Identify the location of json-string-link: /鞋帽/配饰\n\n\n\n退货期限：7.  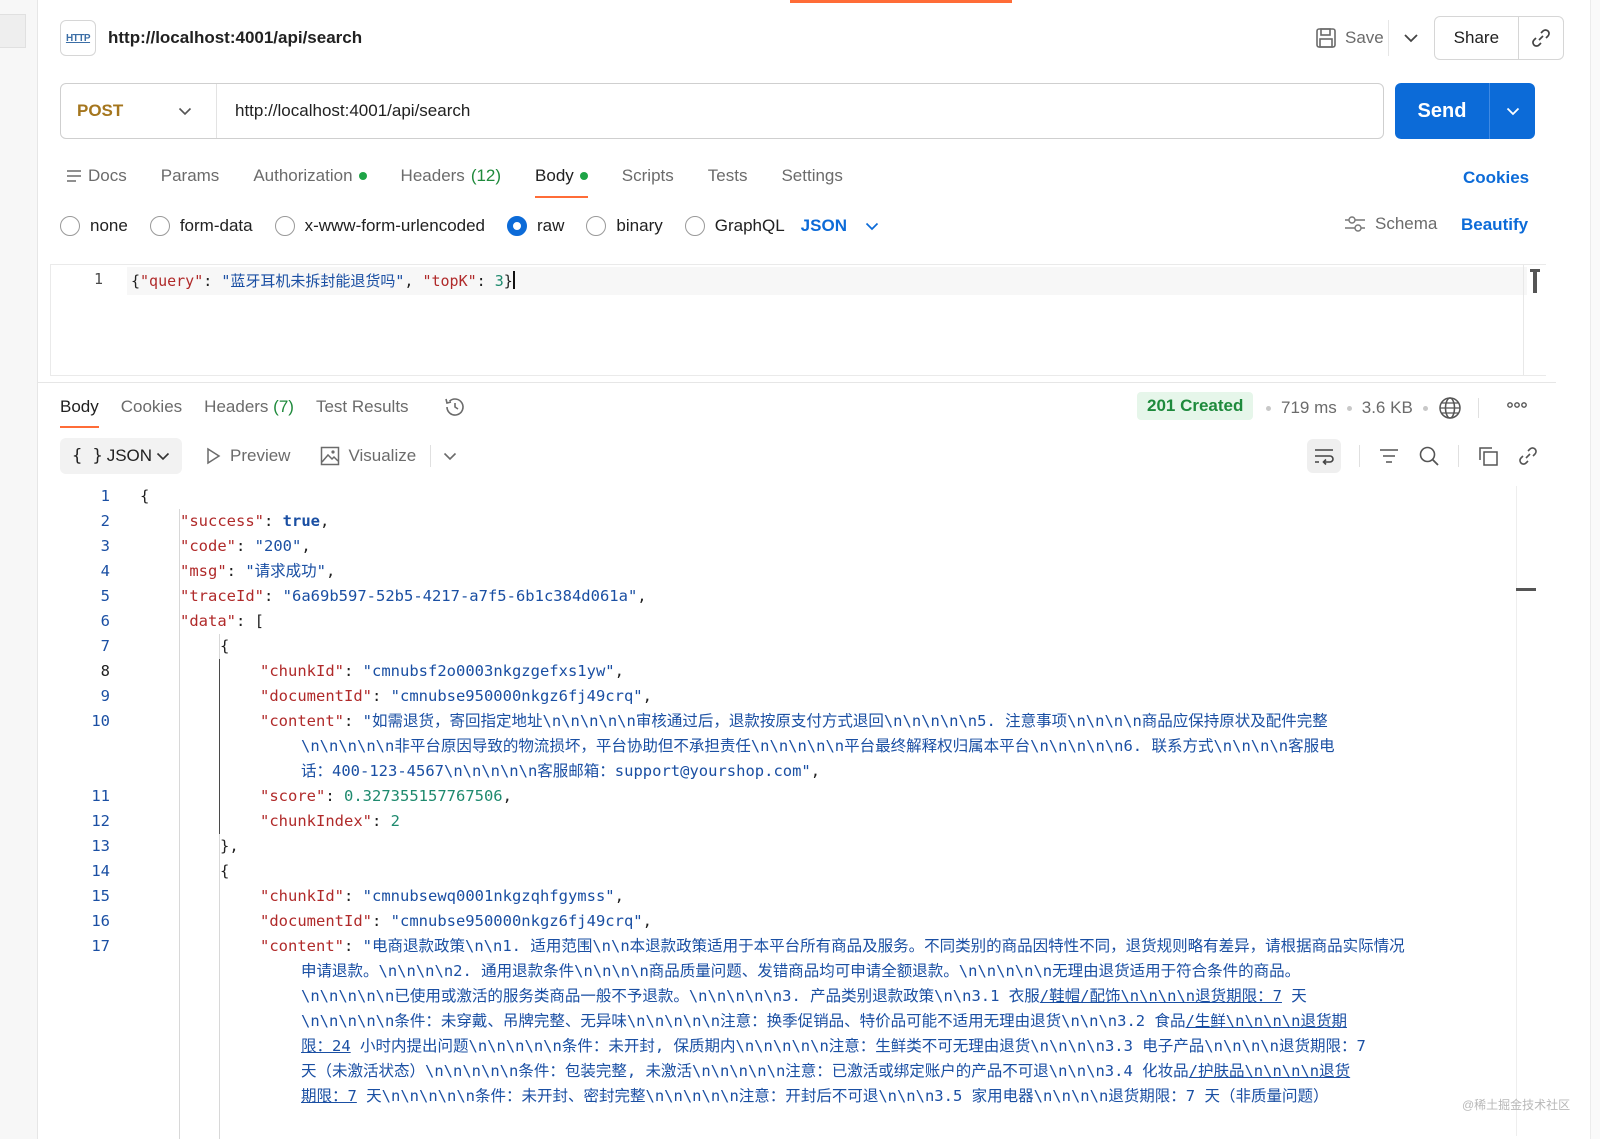
(1161, 996).